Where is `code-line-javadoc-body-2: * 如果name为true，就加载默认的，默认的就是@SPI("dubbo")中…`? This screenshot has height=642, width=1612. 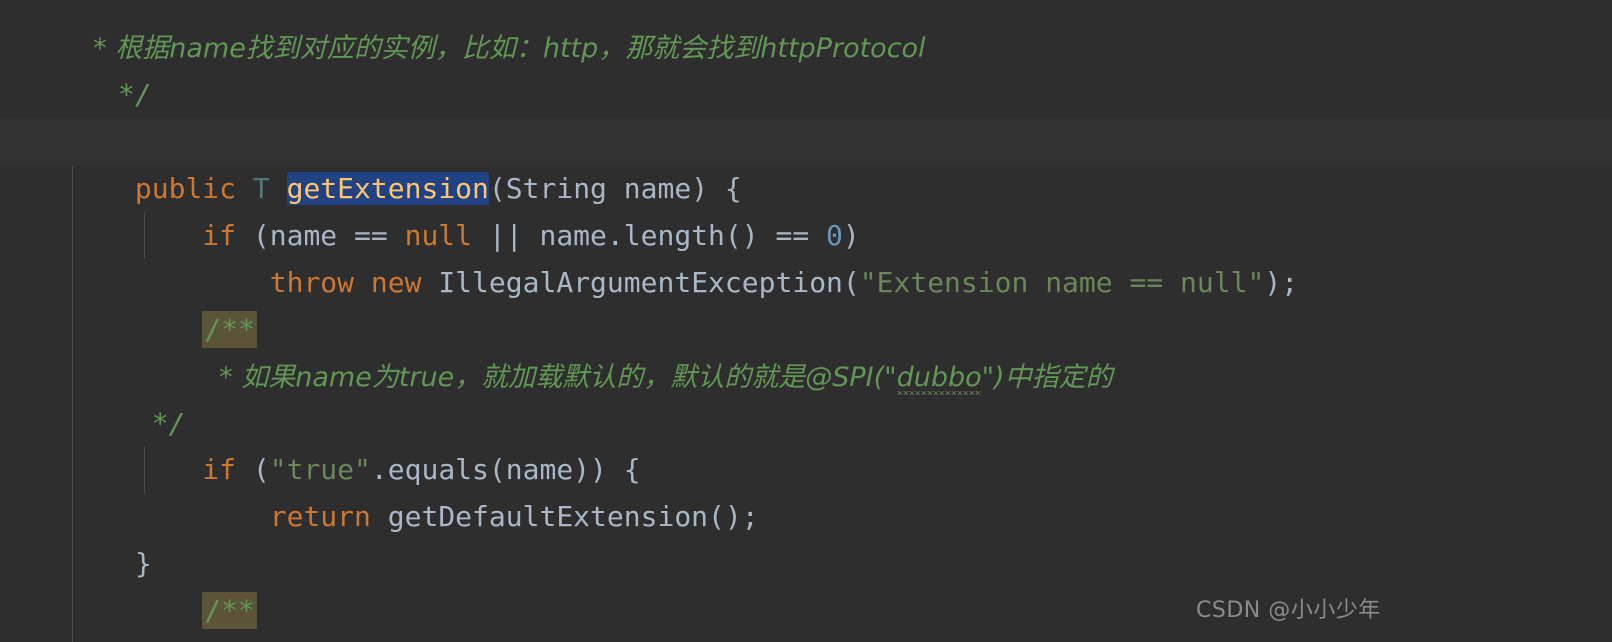
code-line-javadoc-body-2: * 如果name为true，就加载默认的，默认的就是@SPI("dubbo")中… is located at coordinates (806, 349).